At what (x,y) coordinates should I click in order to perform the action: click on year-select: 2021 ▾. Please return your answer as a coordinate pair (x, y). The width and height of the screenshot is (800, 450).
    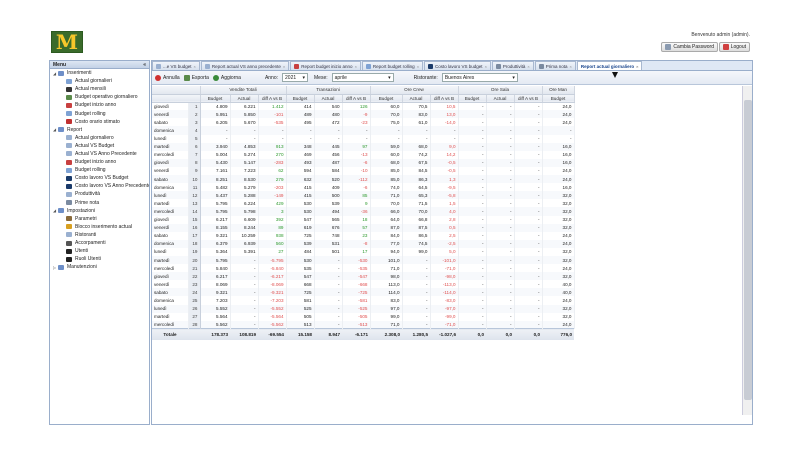
    Looking at the image, I should click on (295, 77).